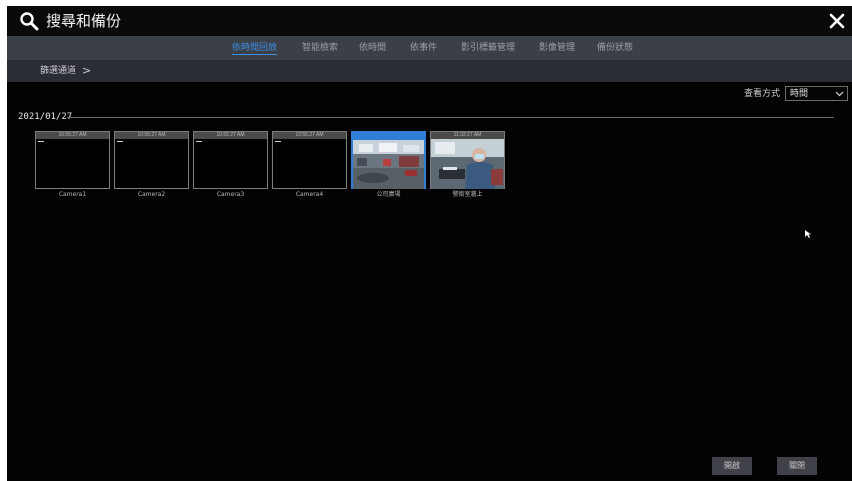  I want to click on filter-bar: 篩選通道 >, so click(429, 71).